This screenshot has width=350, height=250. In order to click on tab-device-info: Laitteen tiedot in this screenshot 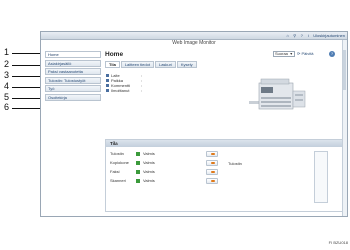, I will do `click(137, 64)`.